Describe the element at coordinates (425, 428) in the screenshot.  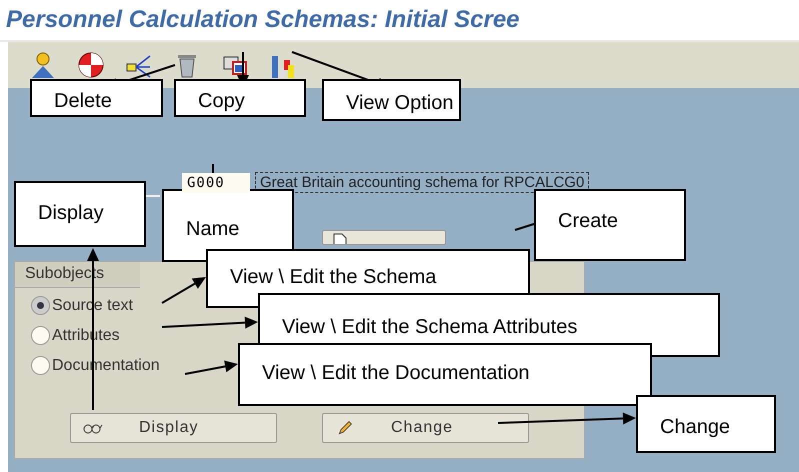
I see `change-button: Change` at that location.